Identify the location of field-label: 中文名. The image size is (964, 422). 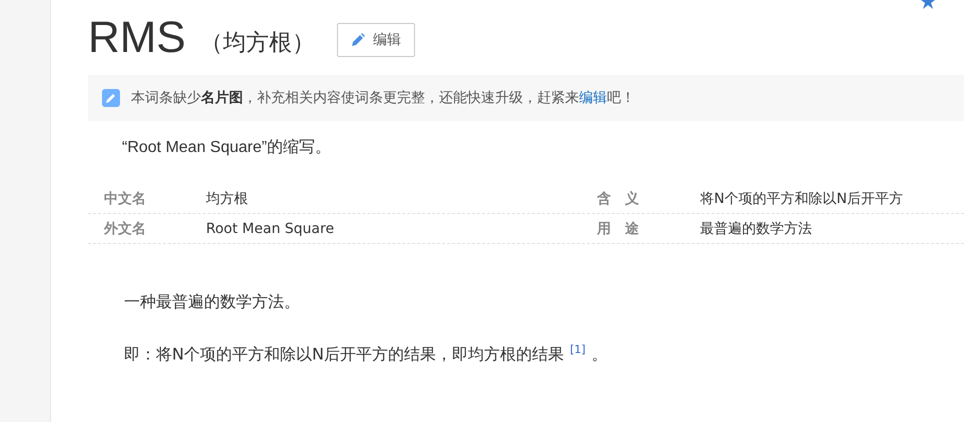
(125, 199).